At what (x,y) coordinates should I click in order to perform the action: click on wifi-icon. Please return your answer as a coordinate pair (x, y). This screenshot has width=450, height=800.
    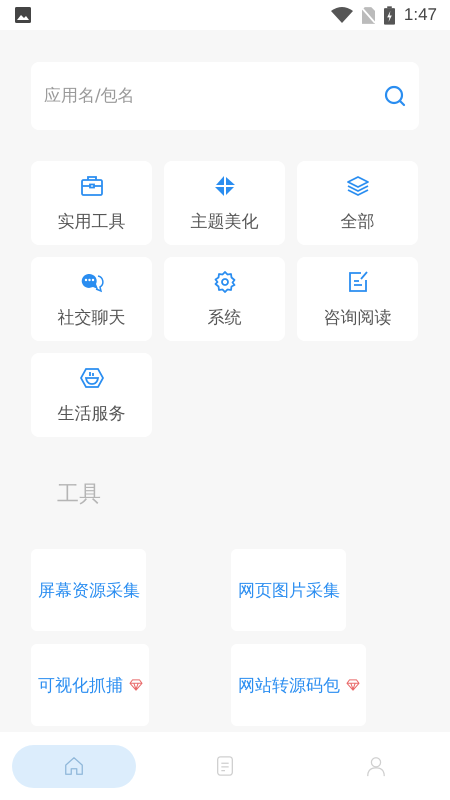
    Looking at the image, I should click on (341, 15).